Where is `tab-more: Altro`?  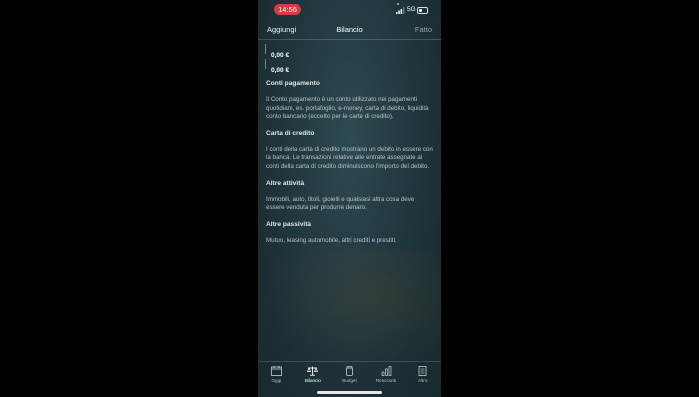 tab-more: Altro is located at coordinates (423, 379).